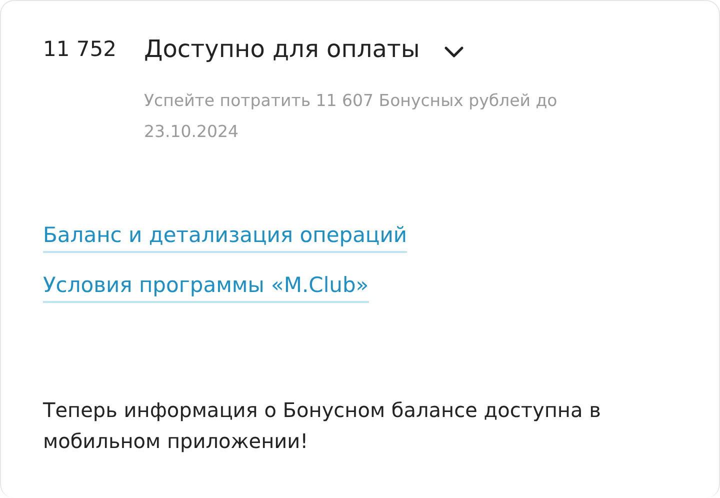  What do you see at coordinates (80, 49) in the screenshot?
I see `bonus-amount: 11 752` at bounding box center [80, 49].